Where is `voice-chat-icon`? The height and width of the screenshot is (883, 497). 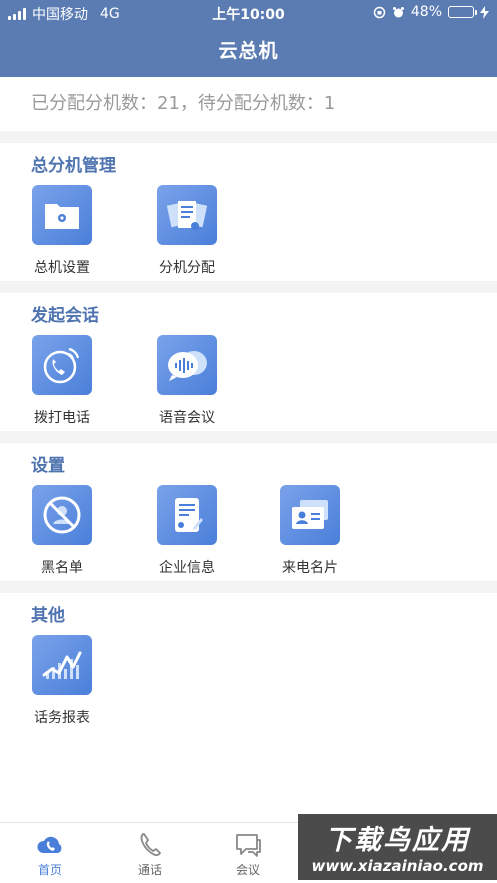 voice-chat-icon is located at coordinates (187, 365).